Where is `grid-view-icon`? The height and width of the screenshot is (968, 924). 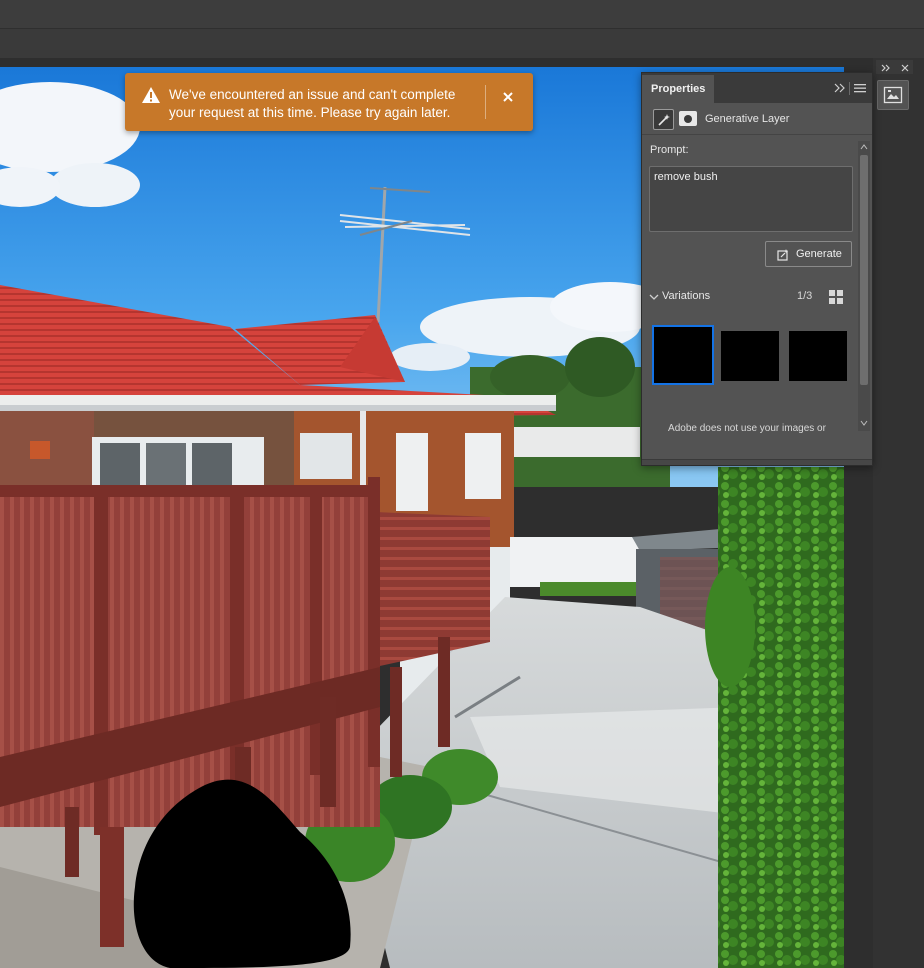
grid-view-icon is located at coordinates (836, 297).